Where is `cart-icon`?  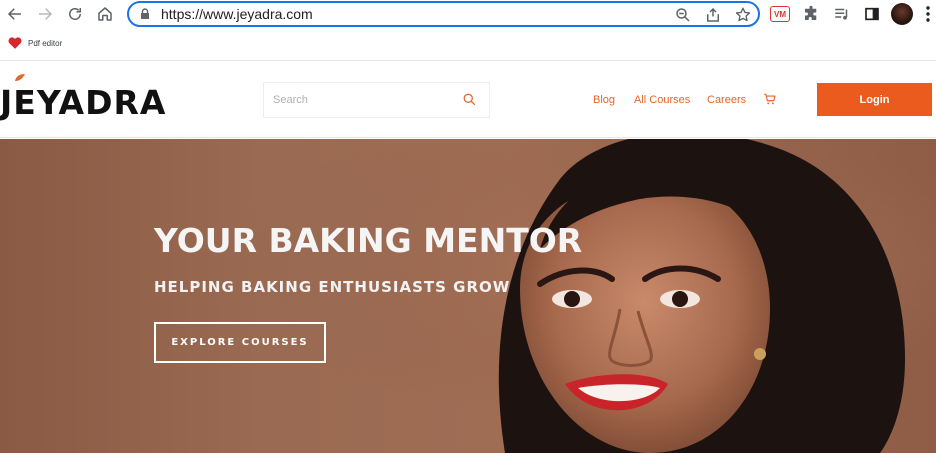
cart-icon is located at coordinates (770, 99).